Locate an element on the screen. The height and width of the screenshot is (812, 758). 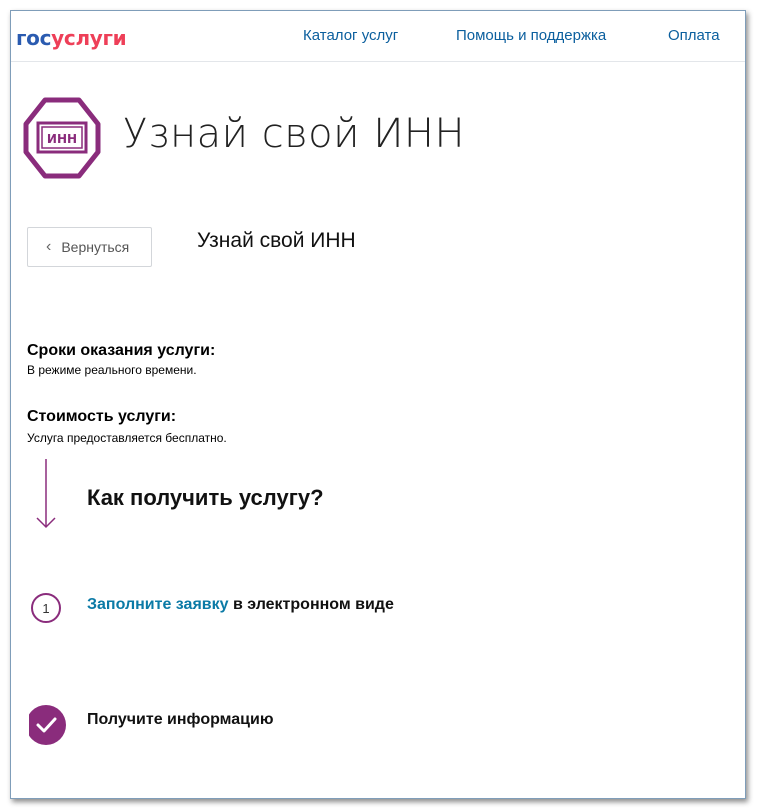
inn-badge-text: ИНН is located at coordinates (62, 139).